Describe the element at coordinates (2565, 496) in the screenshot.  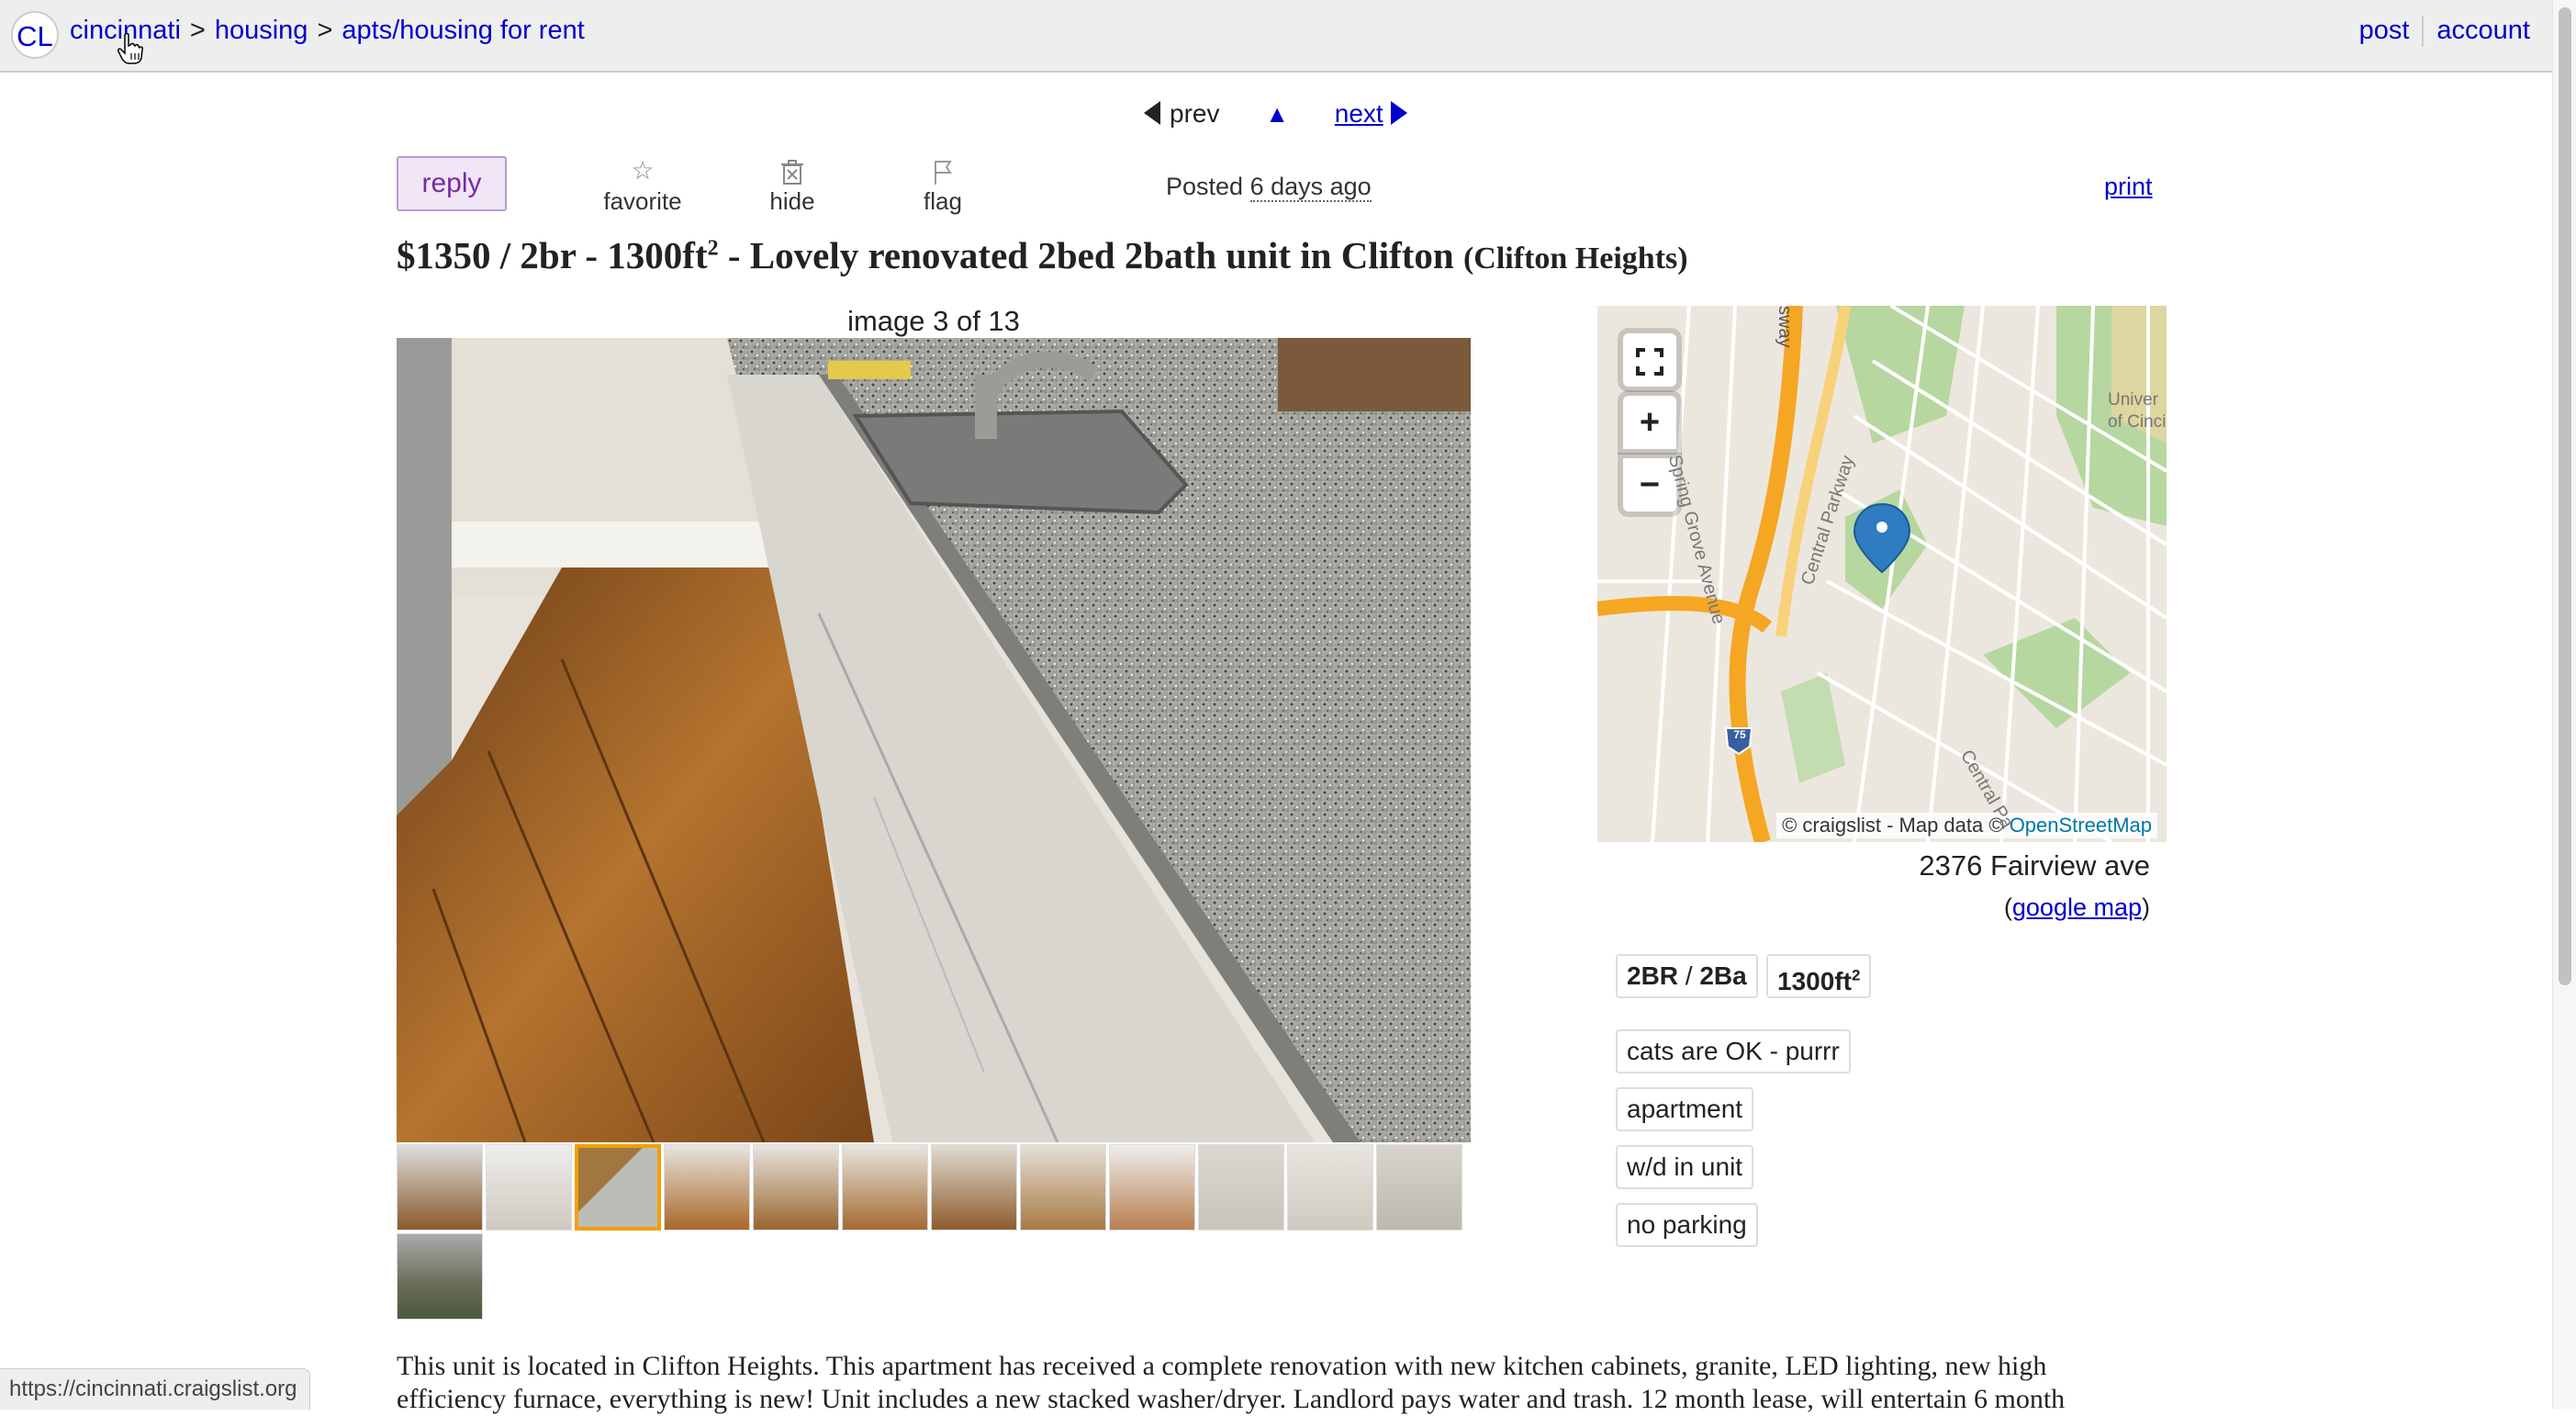
I see `scrollbar-thumb` at that location.